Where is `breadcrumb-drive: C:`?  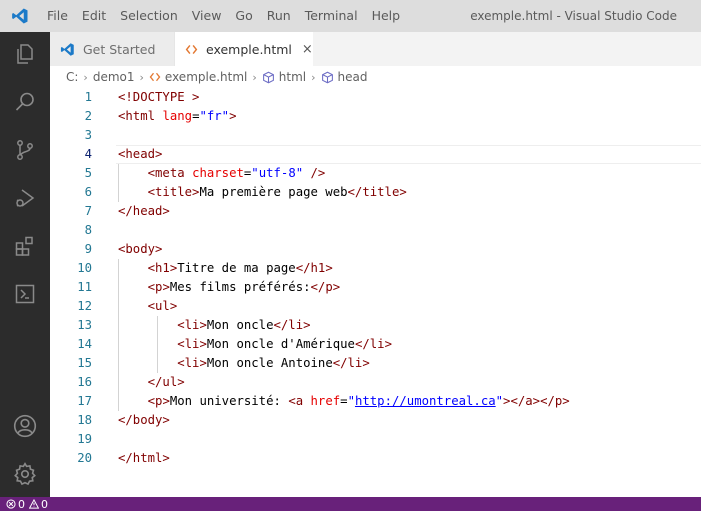
breadcrumb-drive: C: is located at coordinates (72, 77).